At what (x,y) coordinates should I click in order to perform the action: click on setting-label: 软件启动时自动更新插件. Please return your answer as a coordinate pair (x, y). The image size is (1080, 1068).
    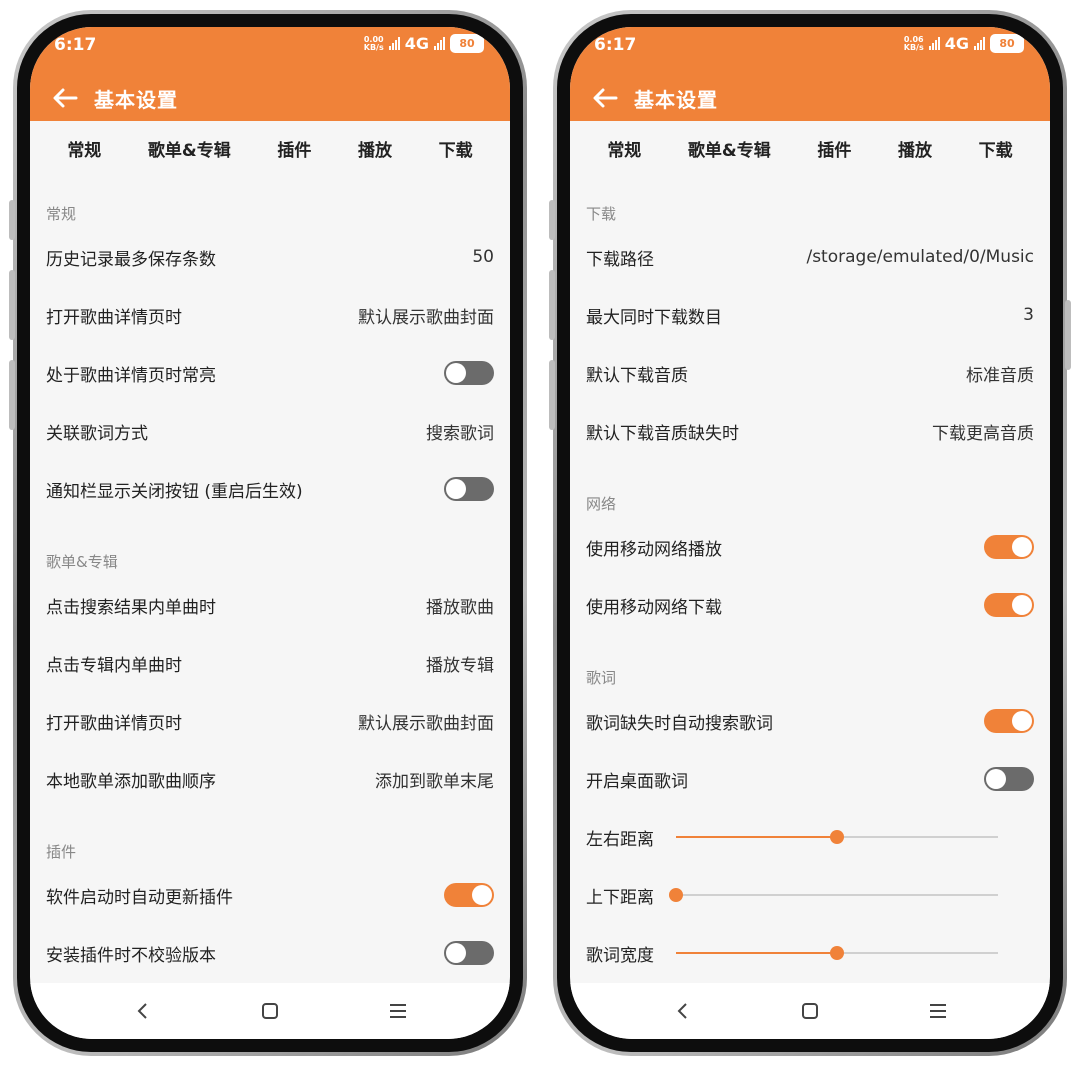
    Looking at the image, I should click on (139, 897).